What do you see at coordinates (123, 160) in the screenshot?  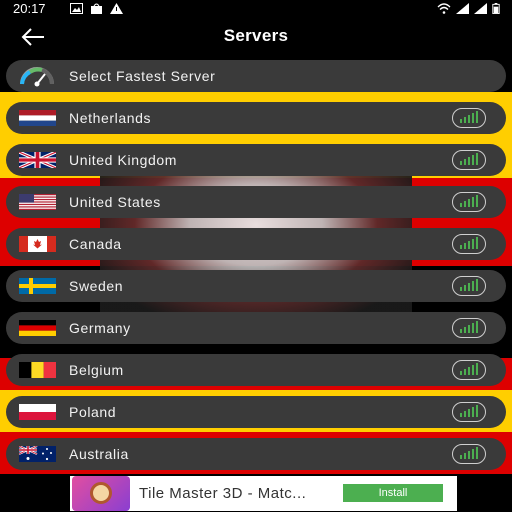 I see `server-label: United Kingdom` at bounding box center [123, 160].